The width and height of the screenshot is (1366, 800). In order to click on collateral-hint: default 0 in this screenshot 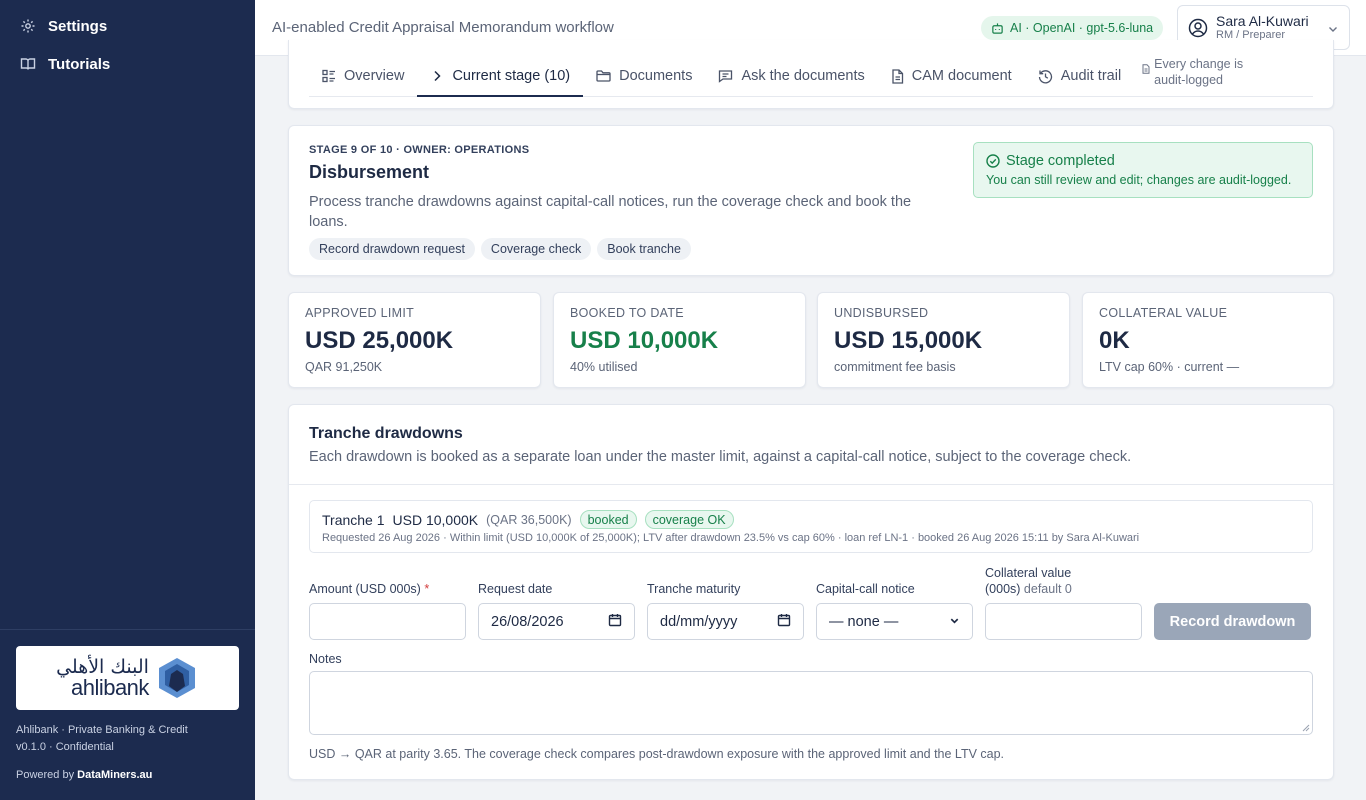, I will do `click(1047, 589)`.